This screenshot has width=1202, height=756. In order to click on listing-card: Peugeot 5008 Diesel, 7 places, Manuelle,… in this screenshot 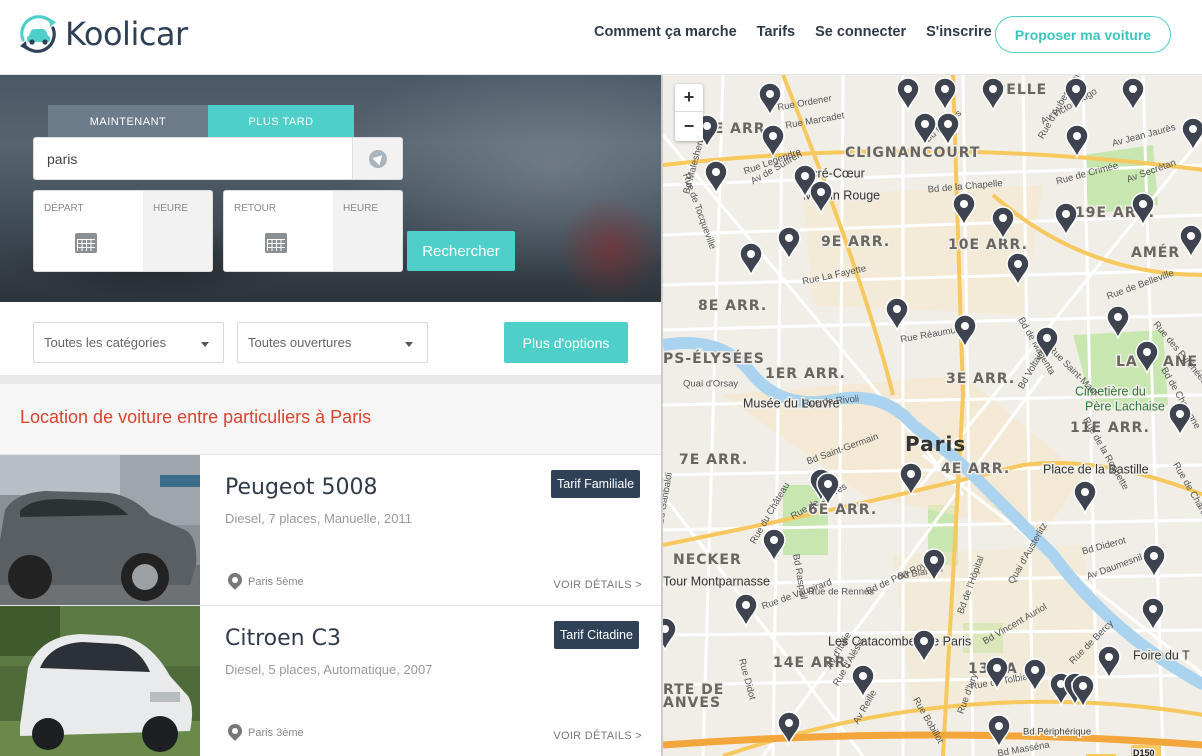, I will do `click(330, 530)`.